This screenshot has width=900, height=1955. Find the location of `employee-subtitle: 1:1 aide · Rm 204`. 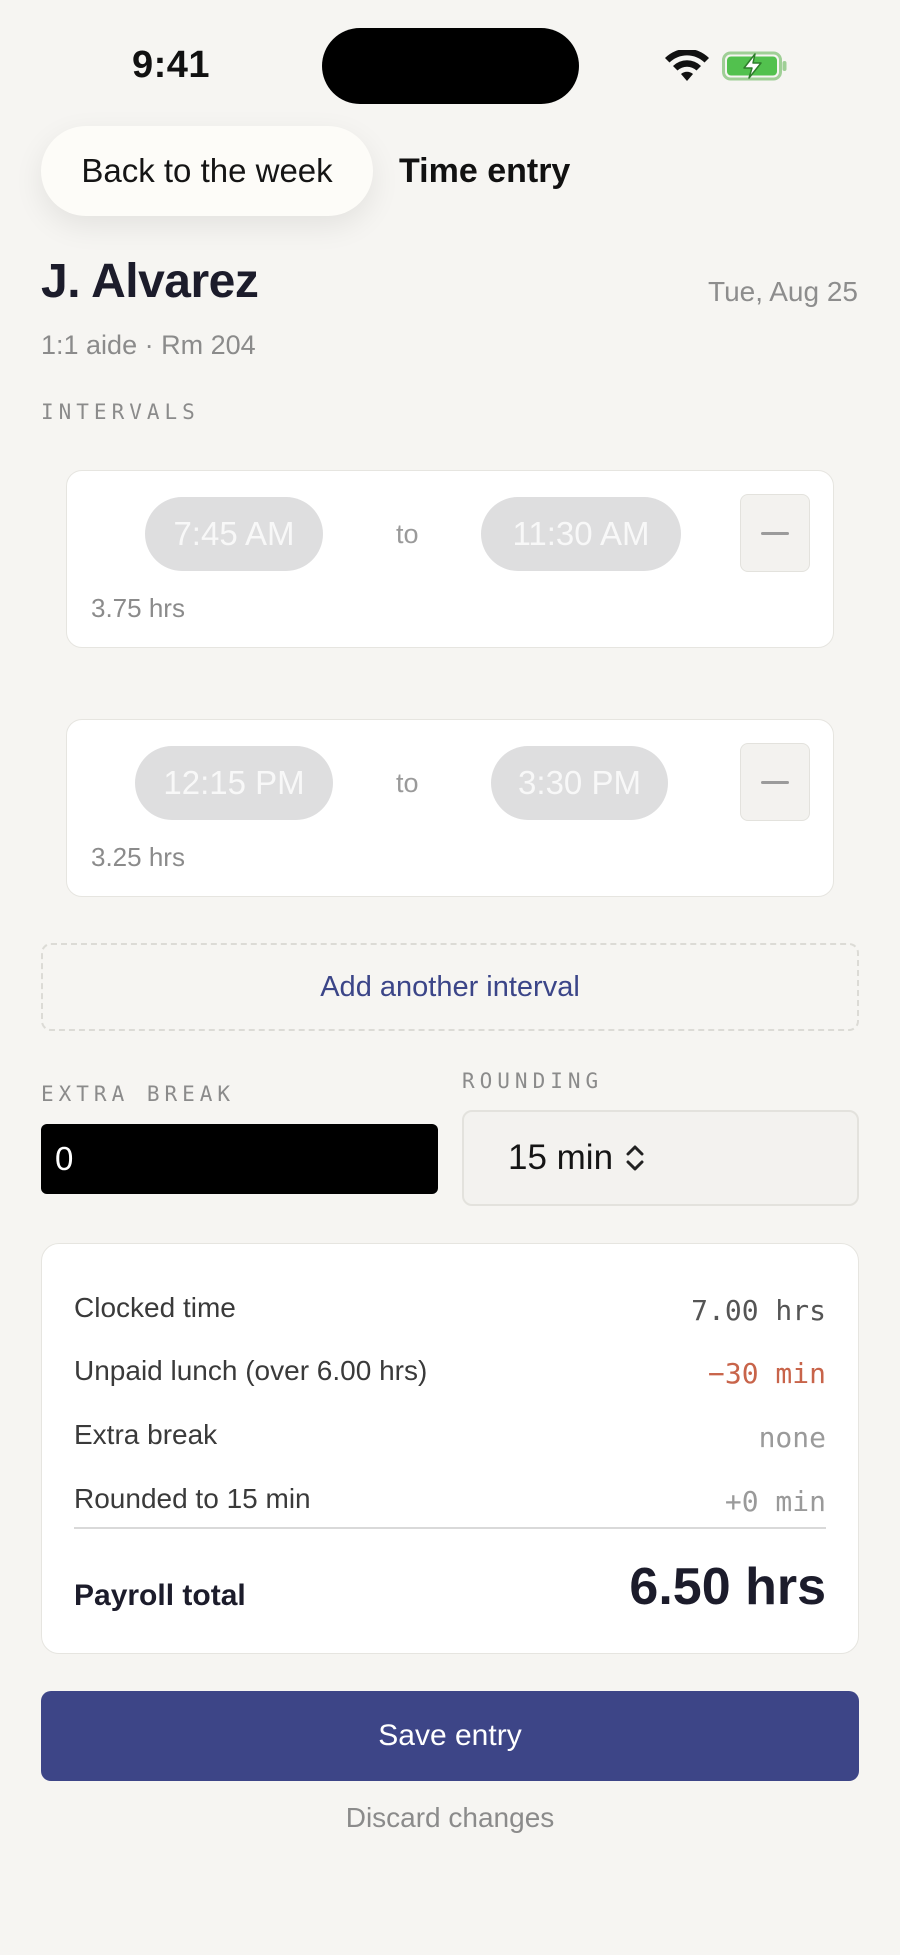

employee-subtitle: 1:1 aide · Rm 204 is located at coordinates (148, 345).